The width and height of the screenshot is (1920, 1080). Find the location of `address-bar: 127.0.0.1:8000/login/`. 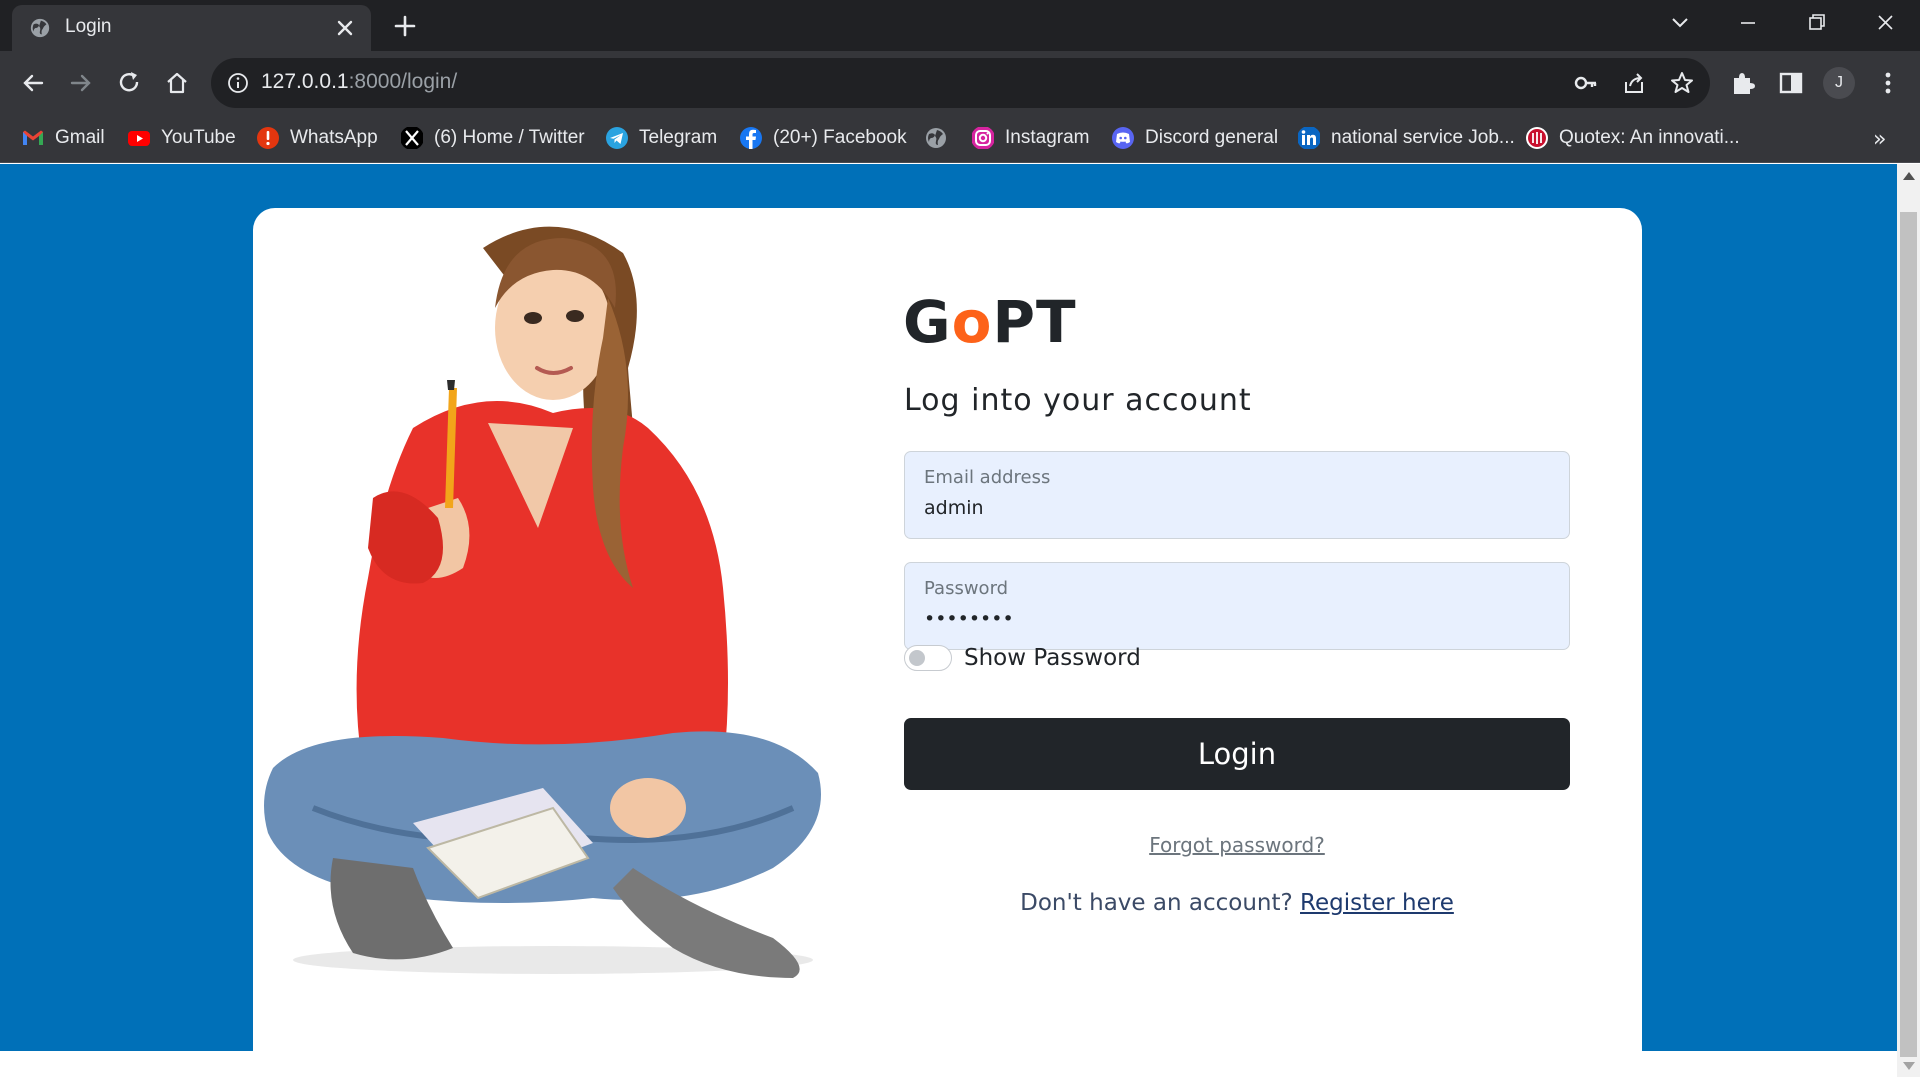

address-bar: 127.0.0.1:8000/login/ is located at coordinates (960, 83).